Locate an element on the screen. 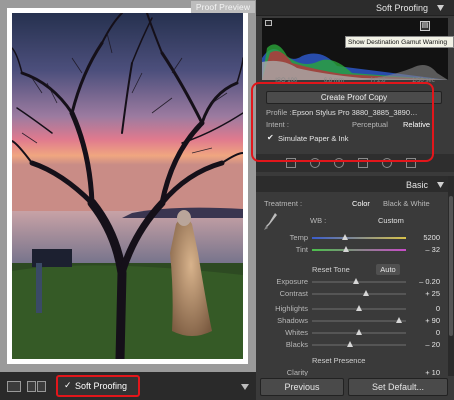 The image size is (454, 400). graduated-filter-icon is located at coordinates (363, 163).